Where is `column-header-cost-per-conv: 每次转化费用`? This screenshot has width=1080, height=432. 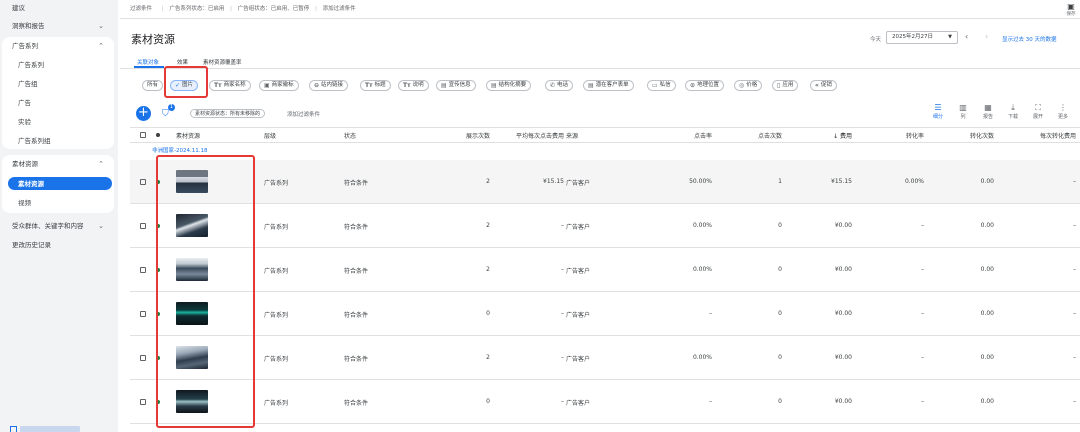 column-header-cost-per-conv: 每次转化费用 is located at coordinates (1038, 135).